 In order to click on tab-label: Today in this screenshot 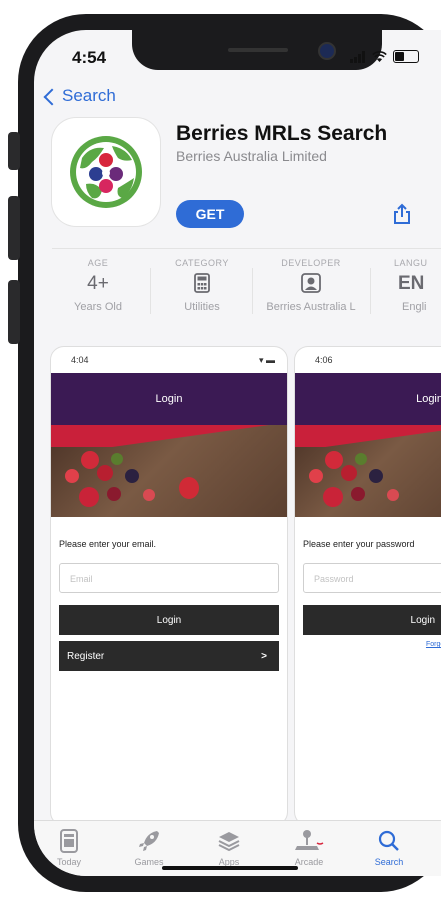, I will do `click(69, 862)`.